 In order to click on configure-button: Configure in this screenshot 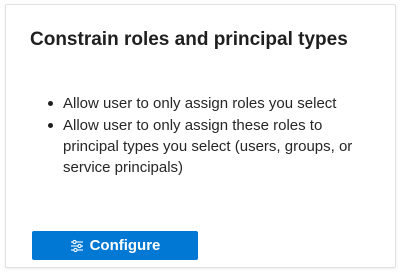, I will do `click(115, 245)`.